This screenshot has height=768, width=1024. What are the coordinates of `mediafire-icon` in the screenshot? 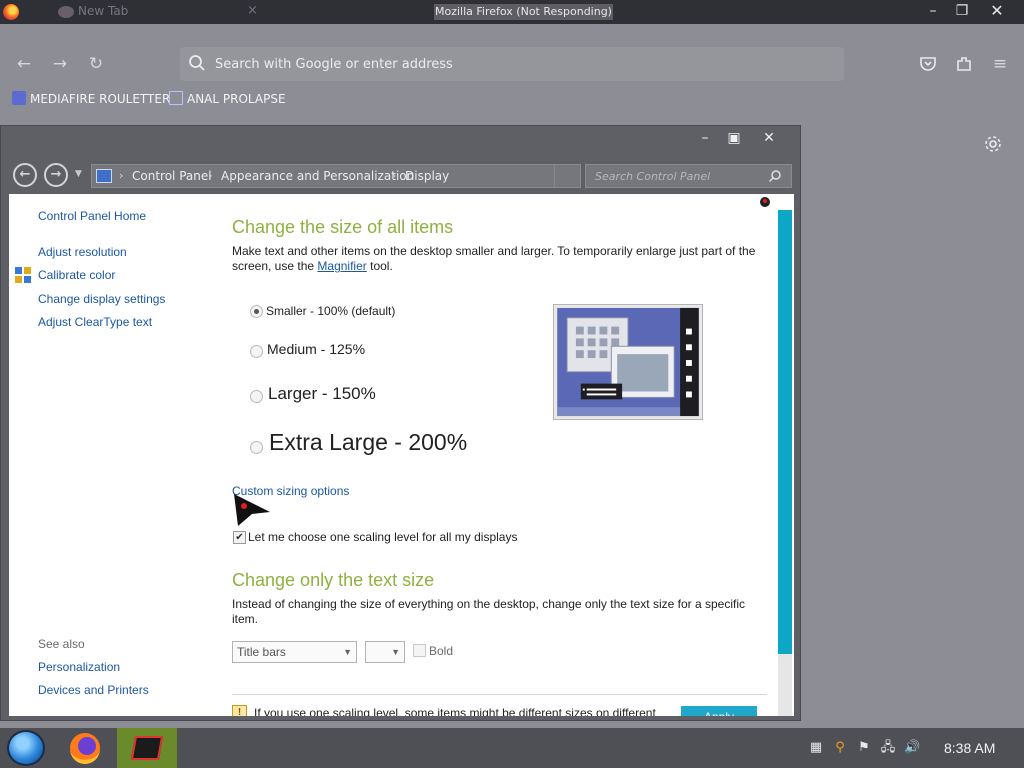 It's located at (19, 98).